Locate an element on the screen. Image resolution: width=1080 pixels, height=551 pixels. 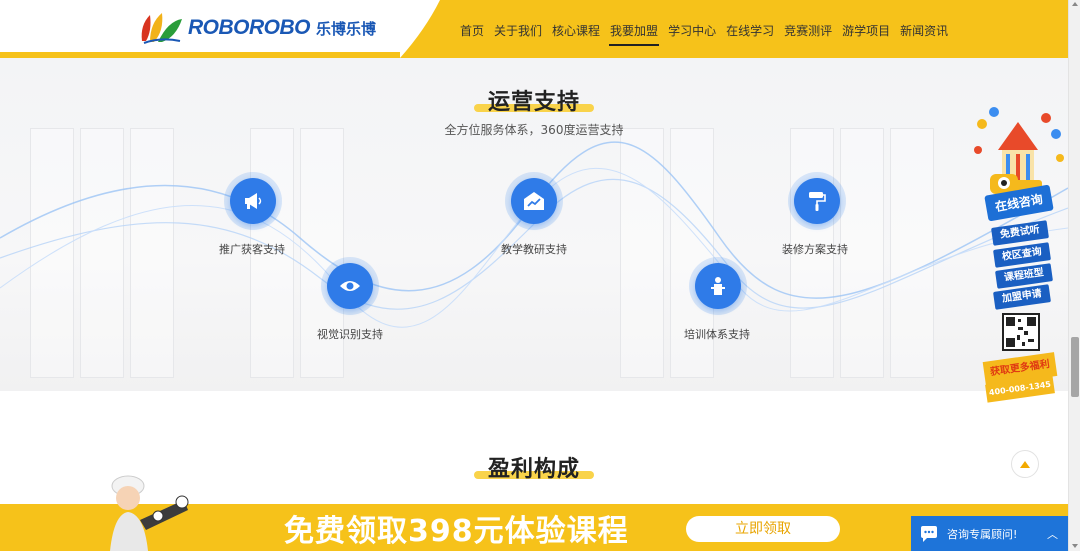
ops-node-training is located at coordinates (718, 286).